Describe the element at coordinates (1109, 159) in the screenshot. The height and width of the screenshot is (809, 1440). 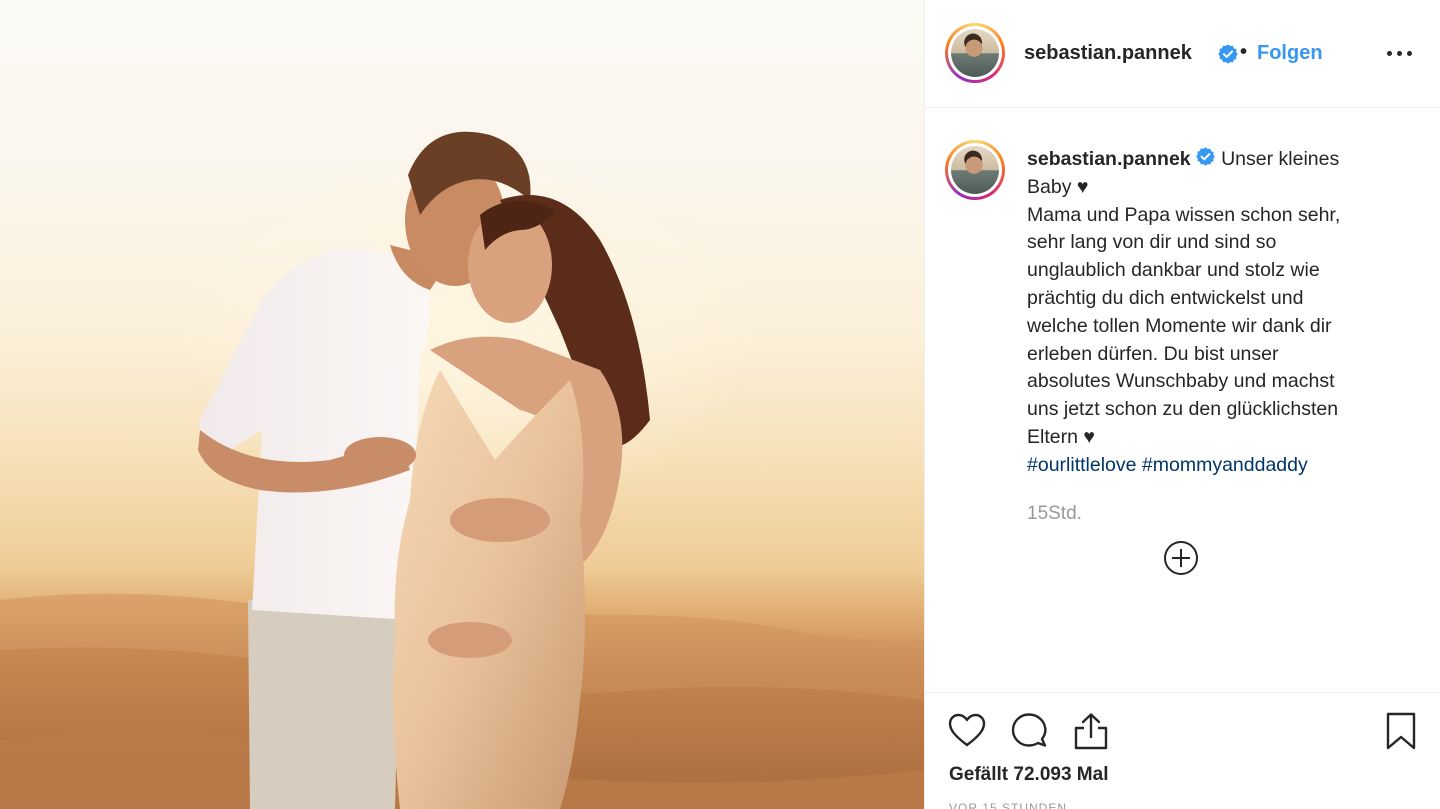
I see `caption-username: sebastian.pannek` at that location.